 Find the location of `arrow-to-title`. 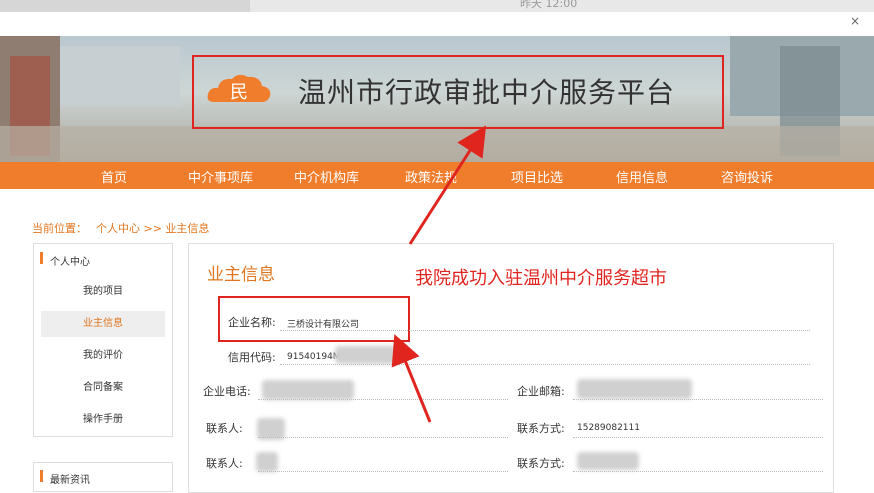

arrow-to-title is located at coordinates (447, 185).